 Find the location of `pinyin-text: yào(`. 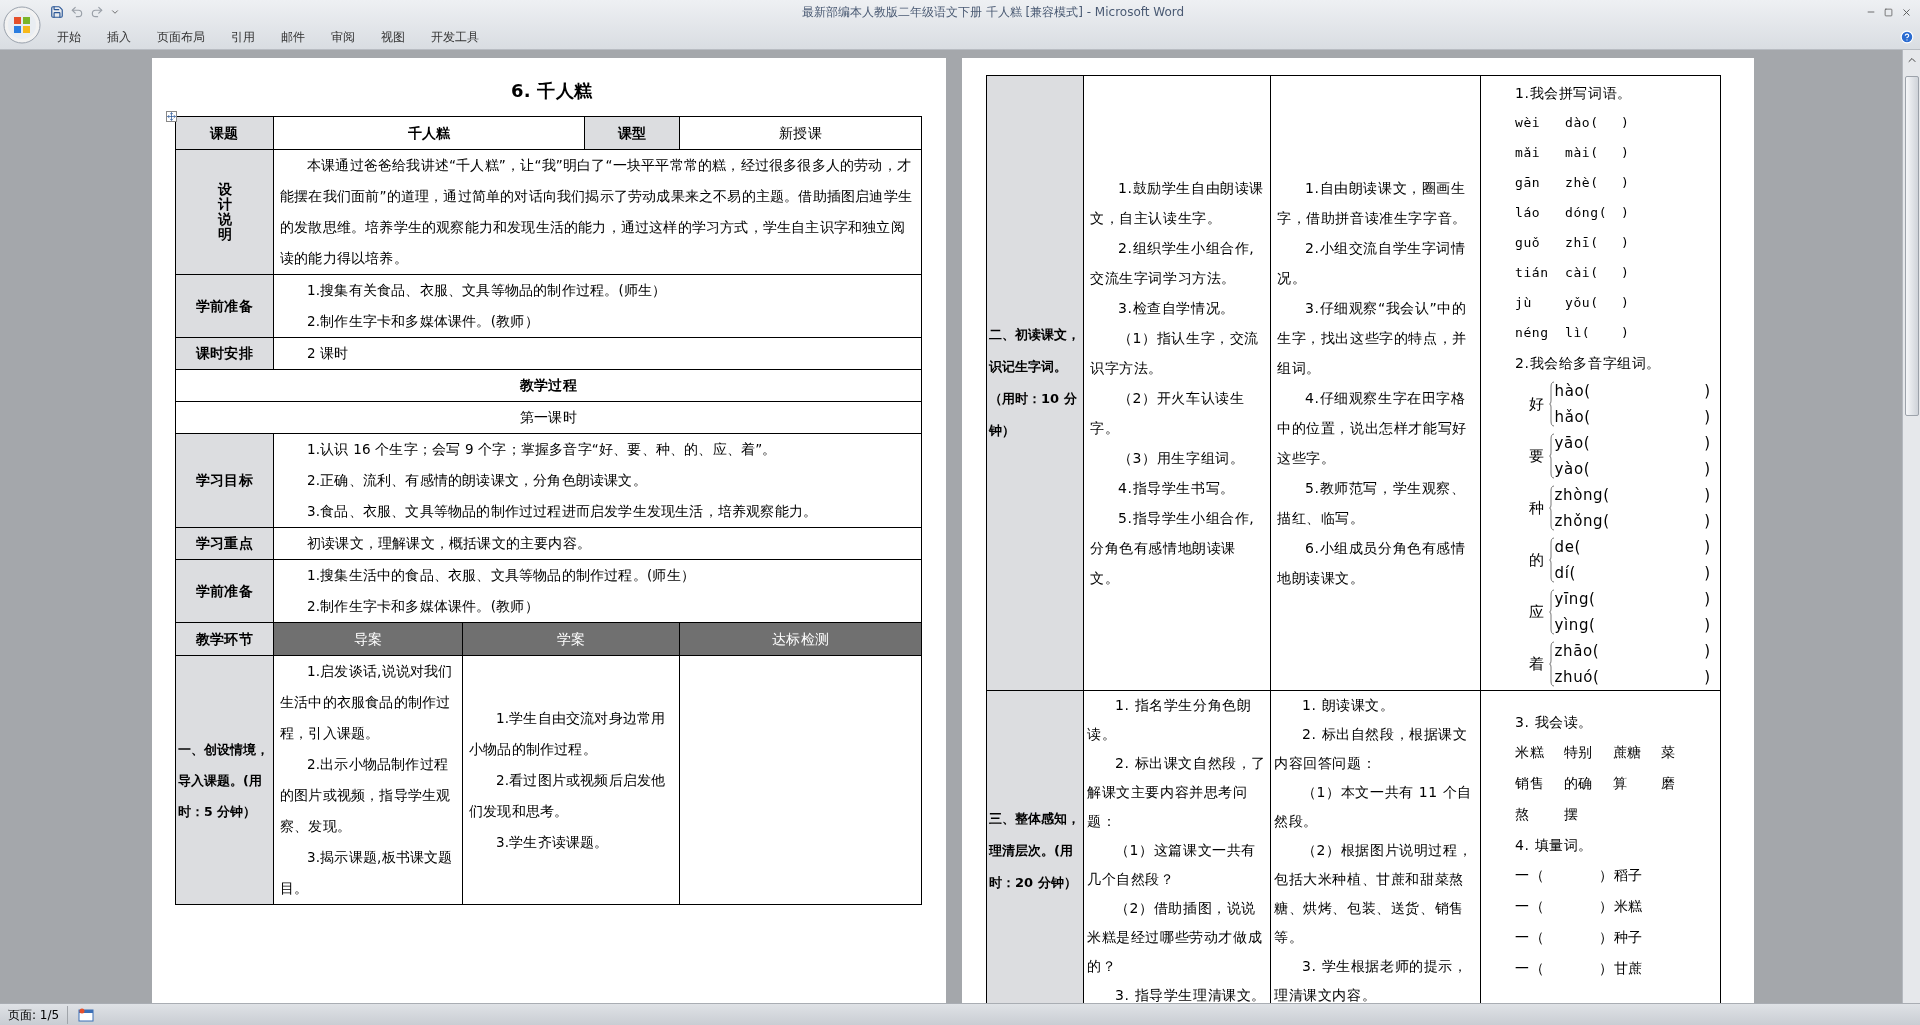

pinyin-text: yào( is located at coordinates (1572, 469).